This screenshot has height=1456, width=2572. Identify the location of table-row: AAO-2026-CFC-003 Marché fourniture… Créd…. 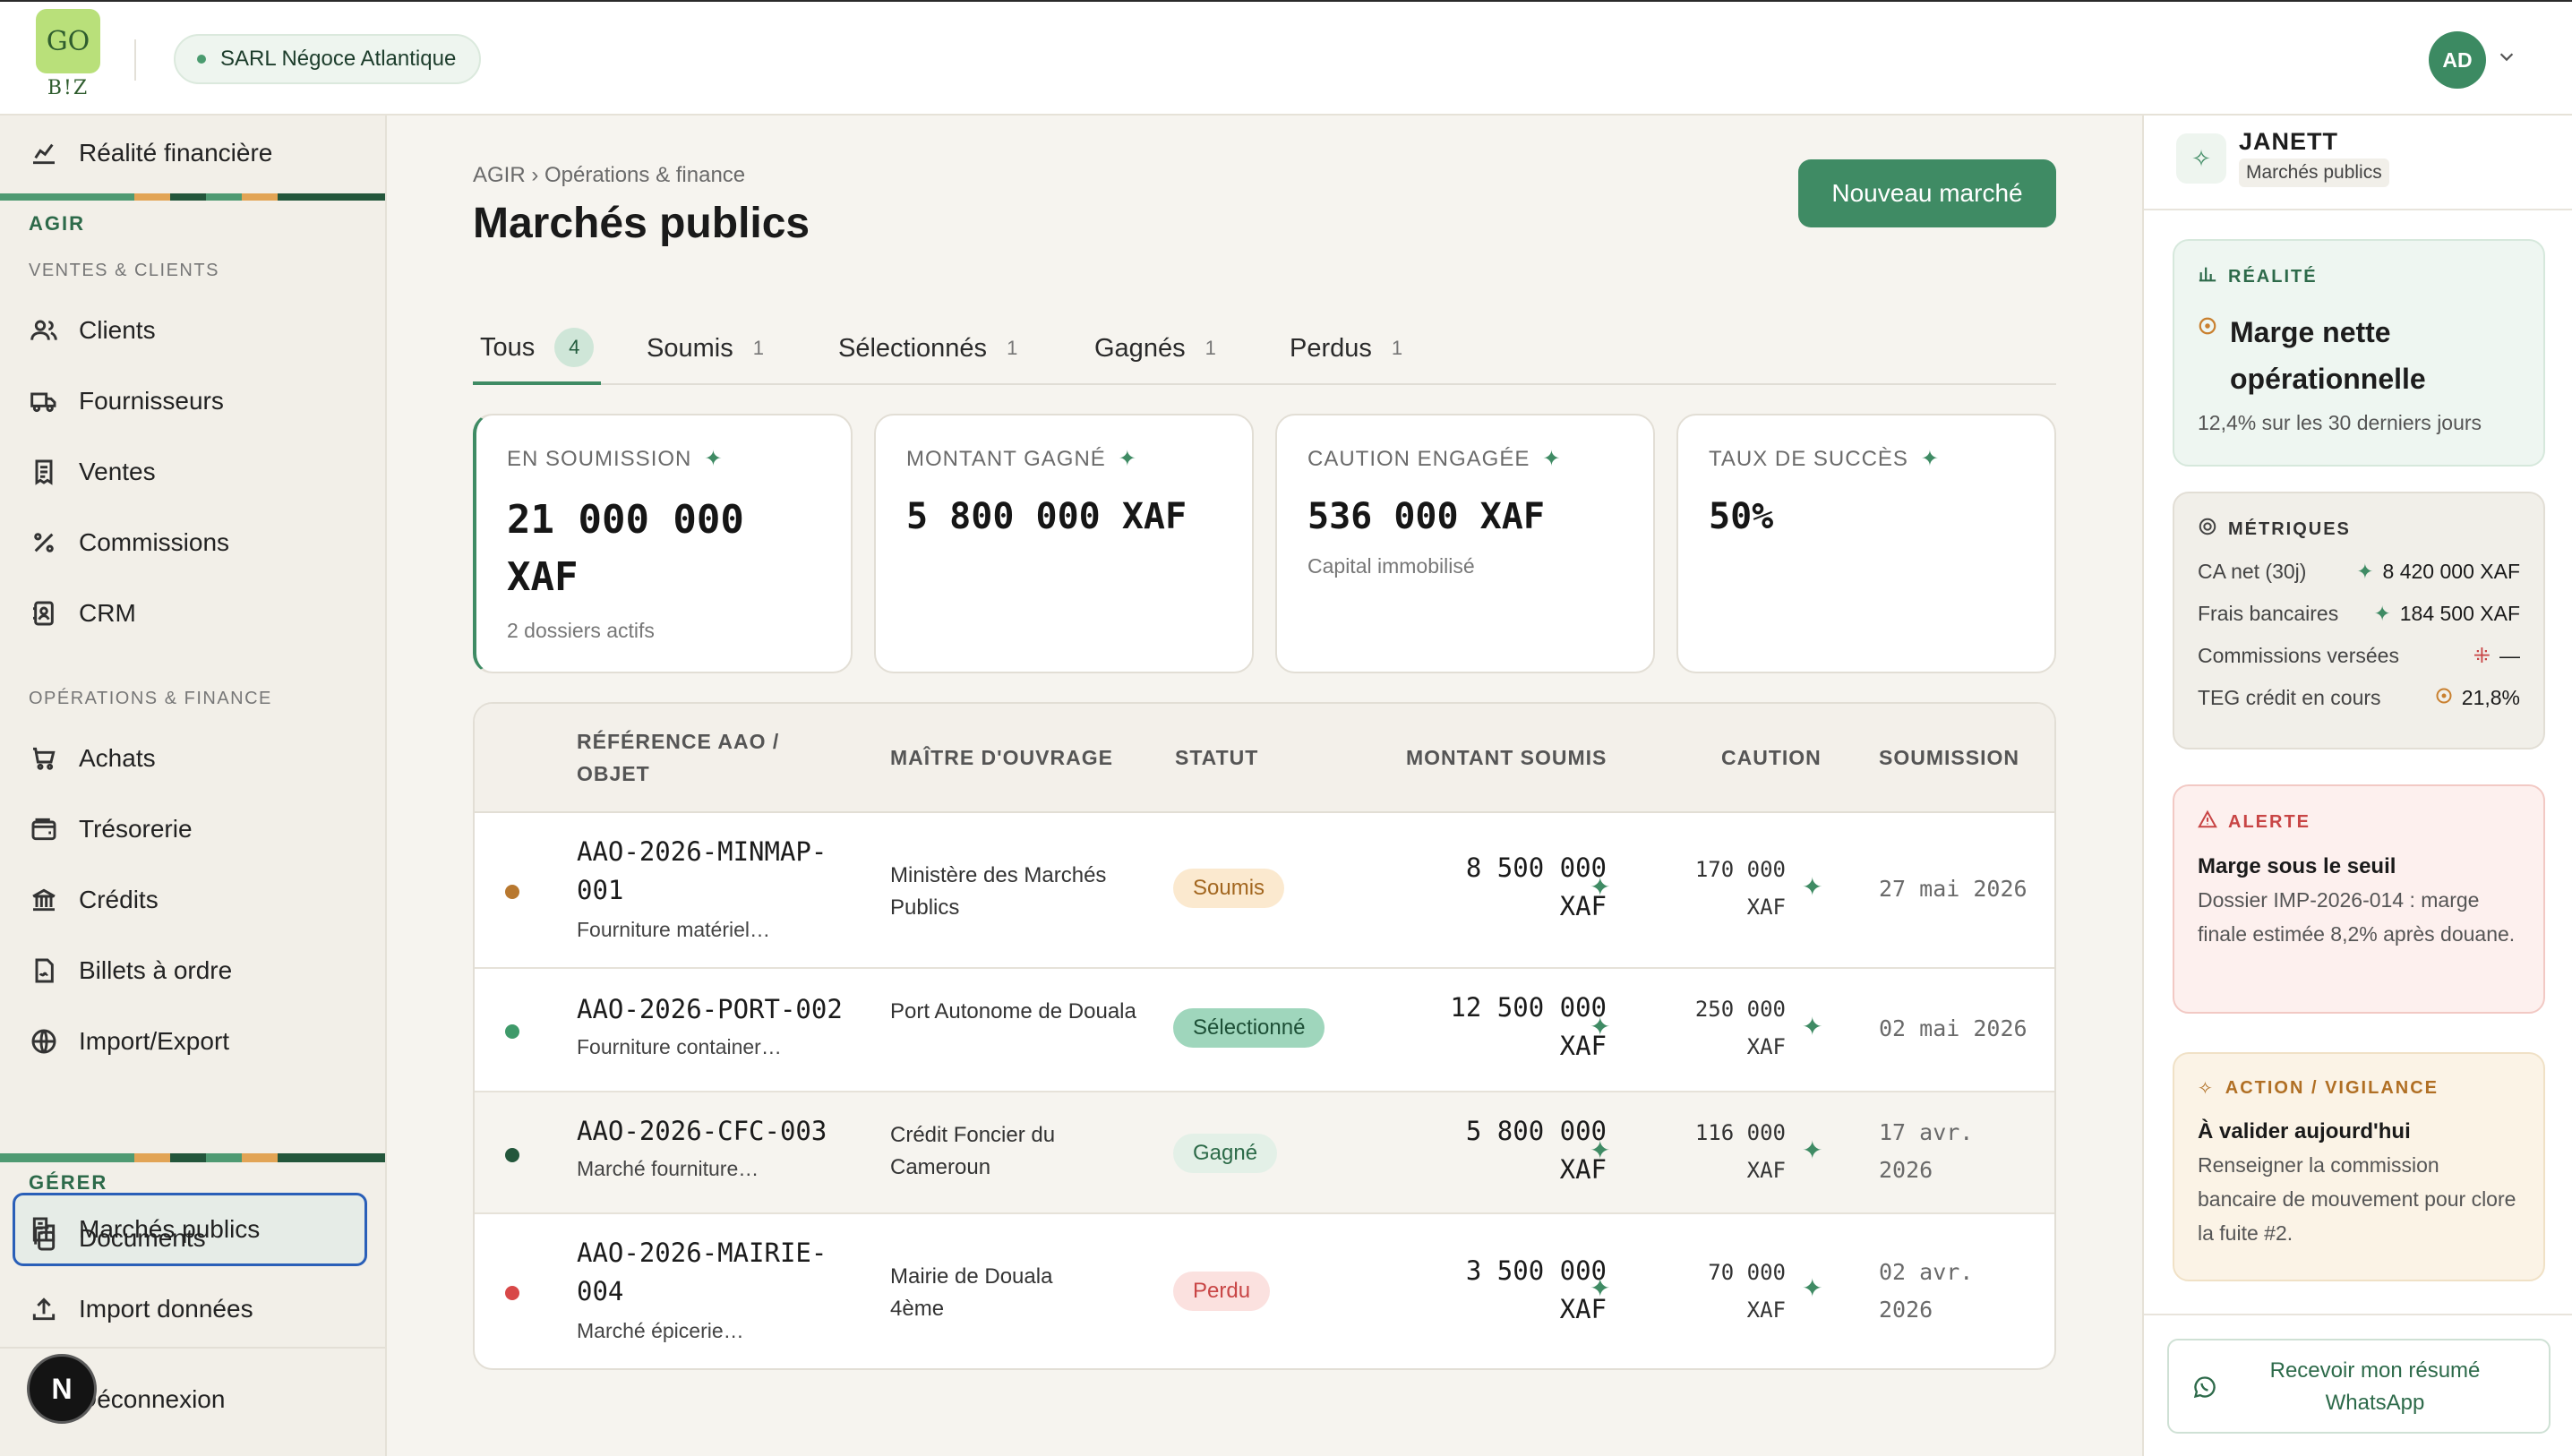
(1265, 1153).